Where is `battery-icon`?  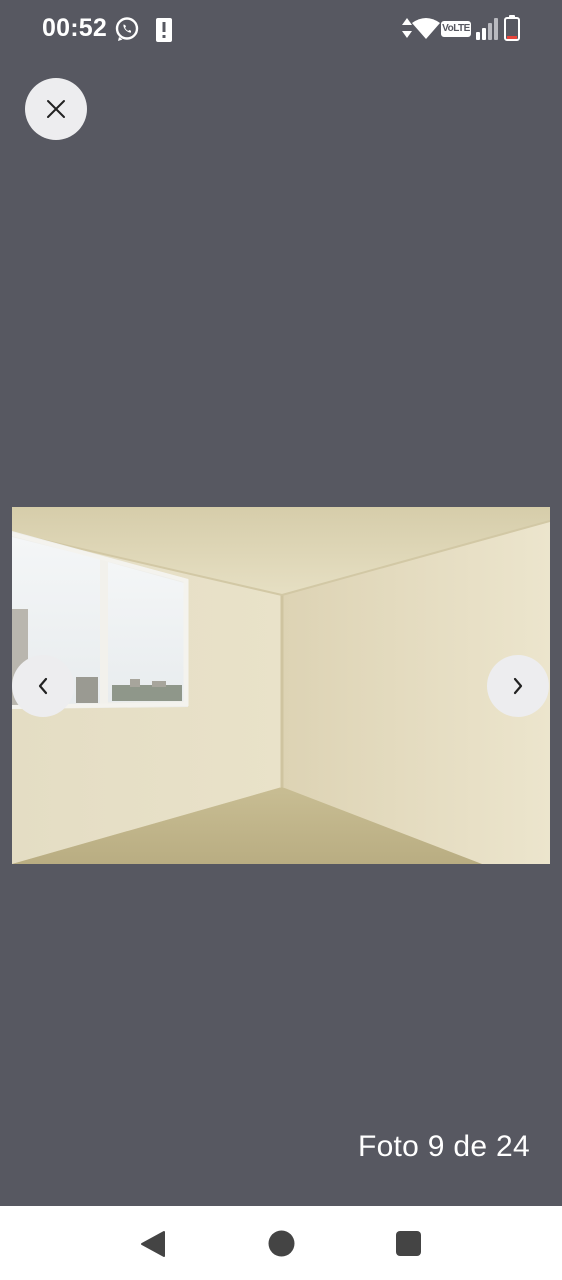 battery-icon is located at coordinates (512, 28).